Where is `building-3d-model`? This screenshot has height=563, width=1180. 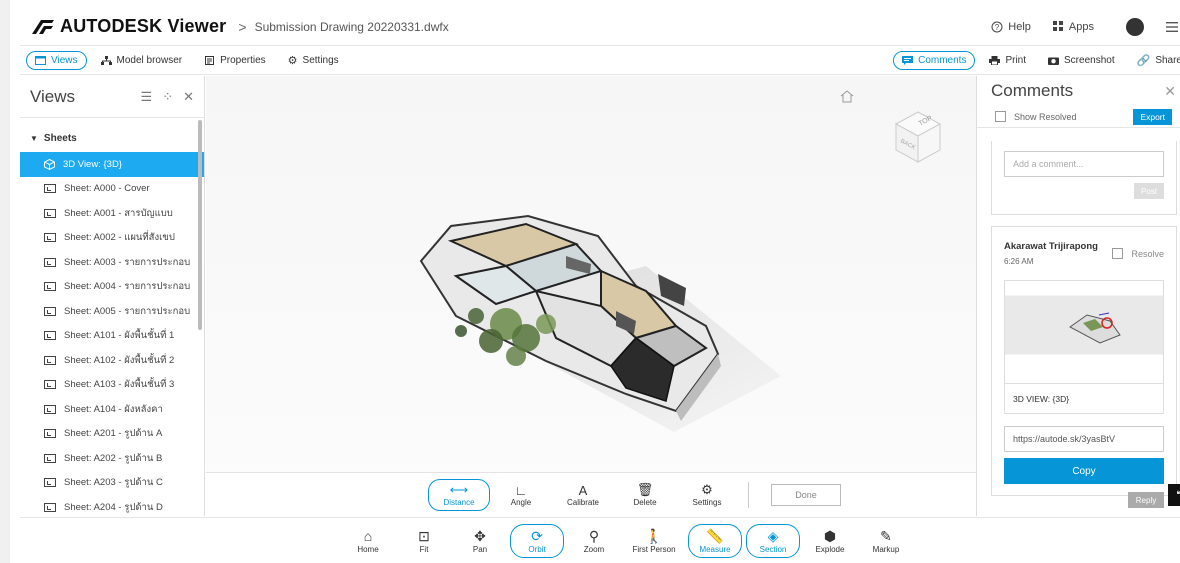 building-3d-model is located at coordinates (600, 323).